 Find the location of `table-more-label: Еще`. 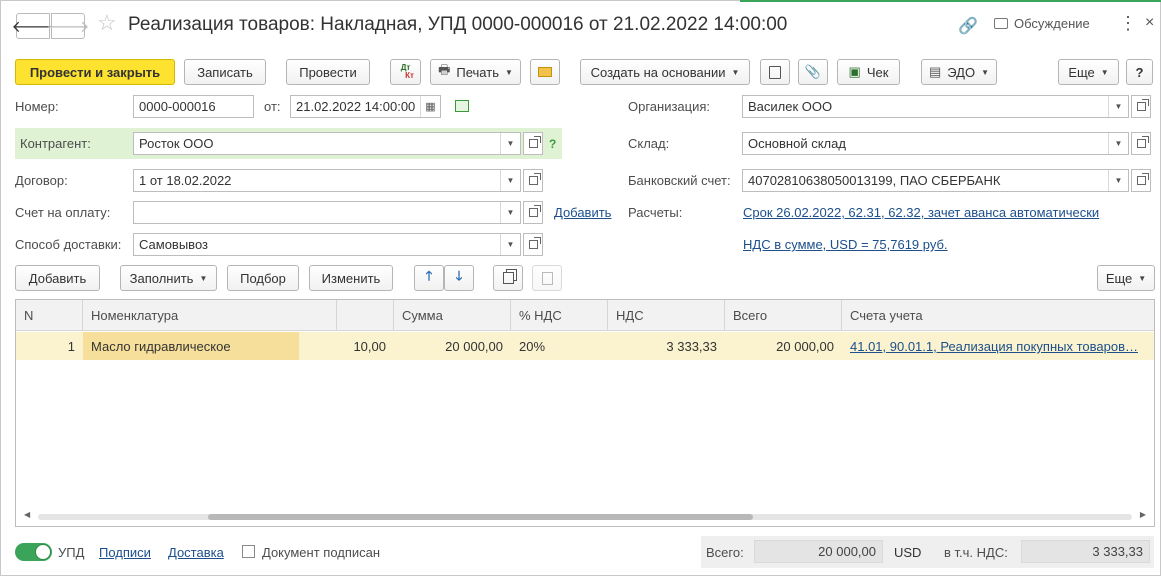

table-more-label: Еще is located at coordinates (1119, 278).